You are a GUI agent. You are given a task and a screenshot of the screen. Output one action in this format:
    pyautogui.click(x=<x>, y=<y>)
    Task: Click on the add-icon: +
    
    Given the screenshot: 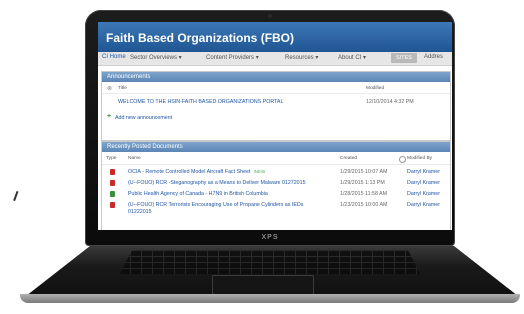 What is the action you would take?
    pyautogui.click(x=109, y=116)
    